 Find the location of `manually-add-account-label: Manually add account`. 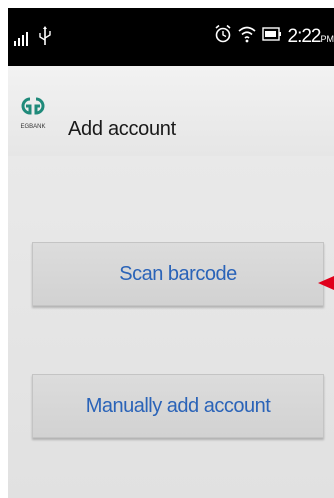

manually-add-account-label: Manually add account is located at coordinates (178, 405).